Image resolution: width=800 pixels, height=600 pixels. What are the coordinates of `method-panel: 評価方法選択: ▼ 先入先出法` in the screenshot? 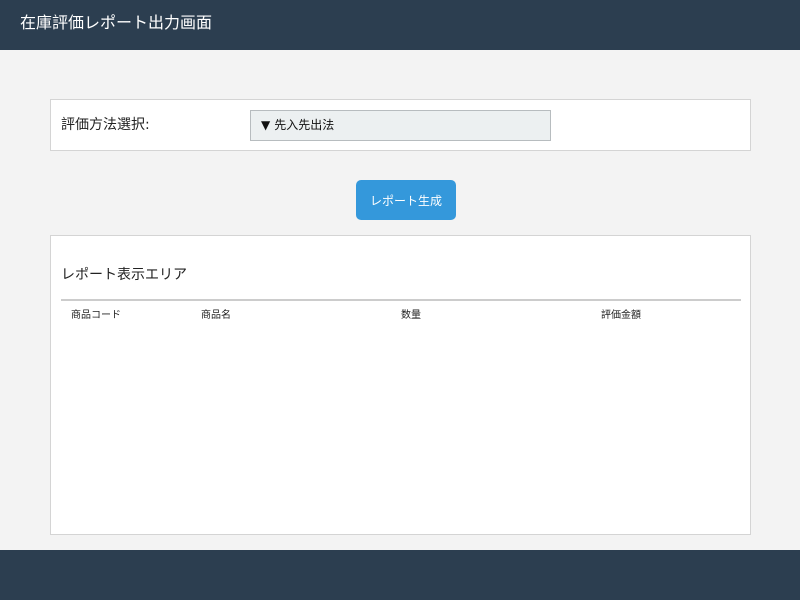 It's located at (400, 125).